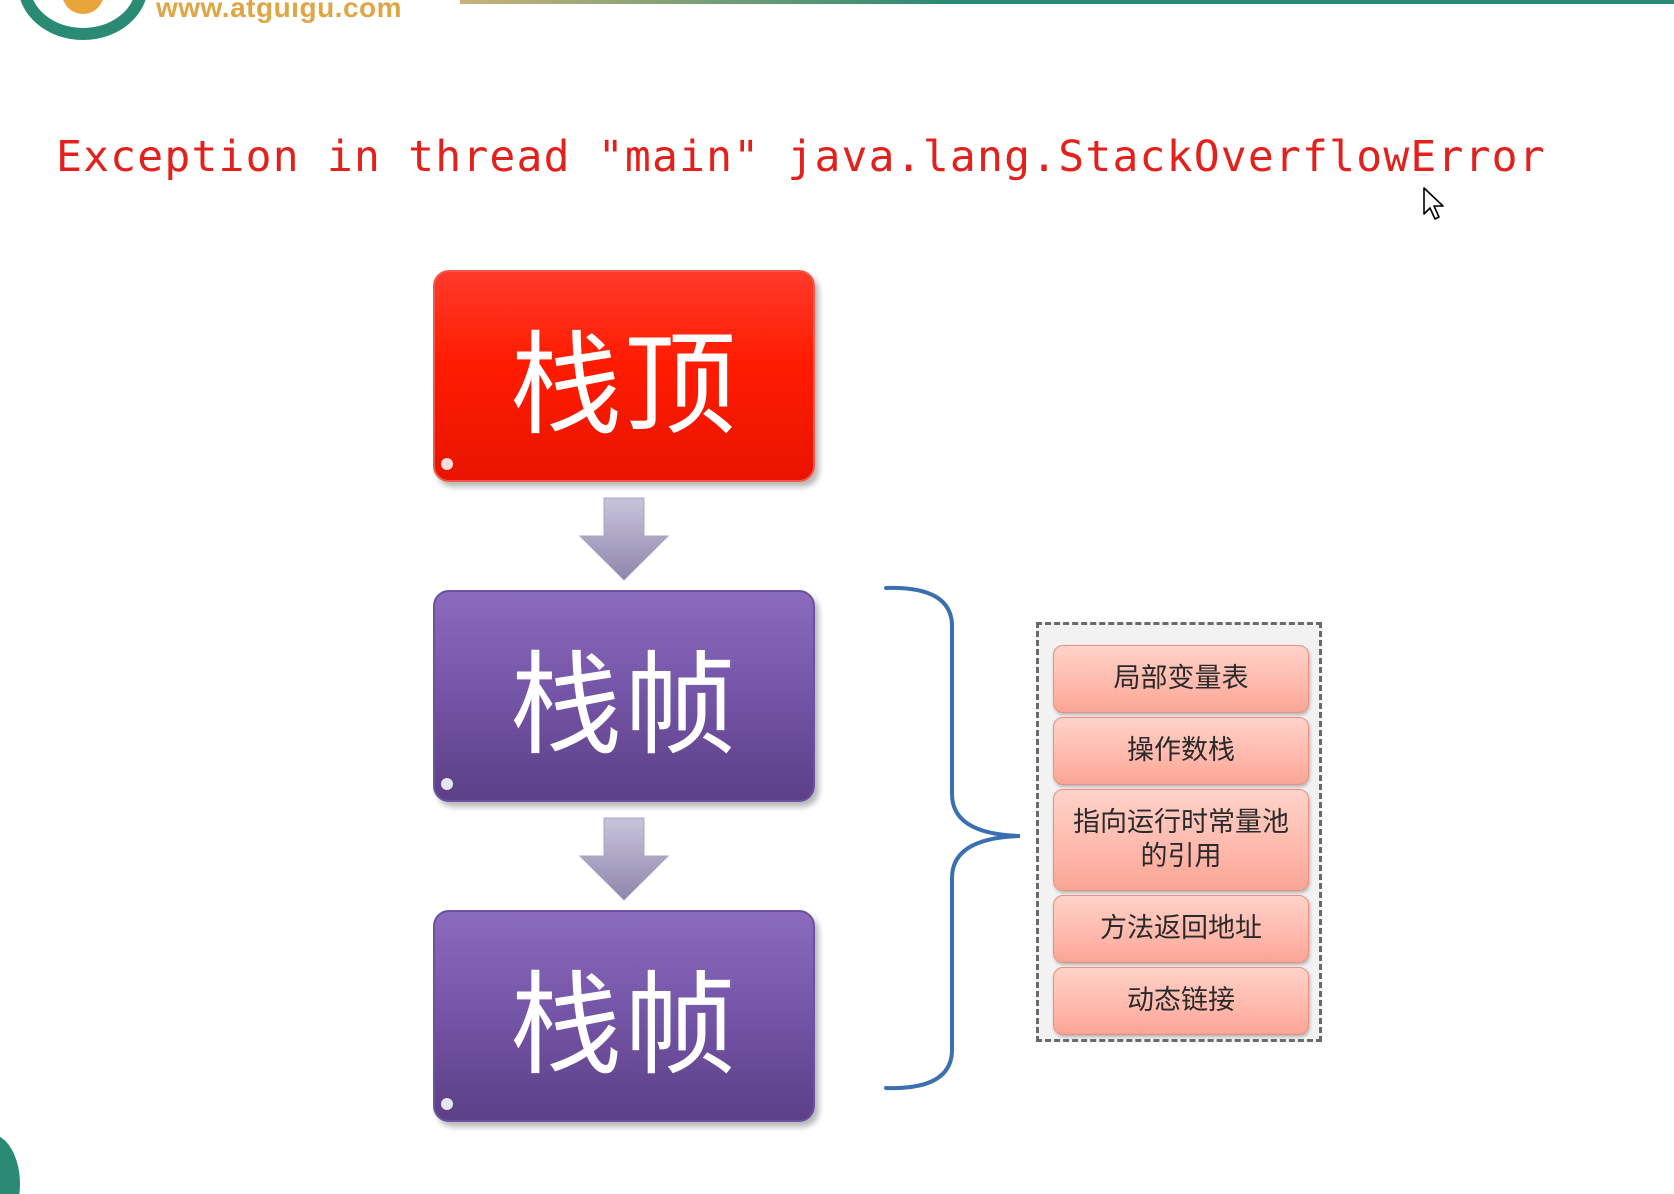  I want to click on mouse-cursor-icon, so click(1433, 203).